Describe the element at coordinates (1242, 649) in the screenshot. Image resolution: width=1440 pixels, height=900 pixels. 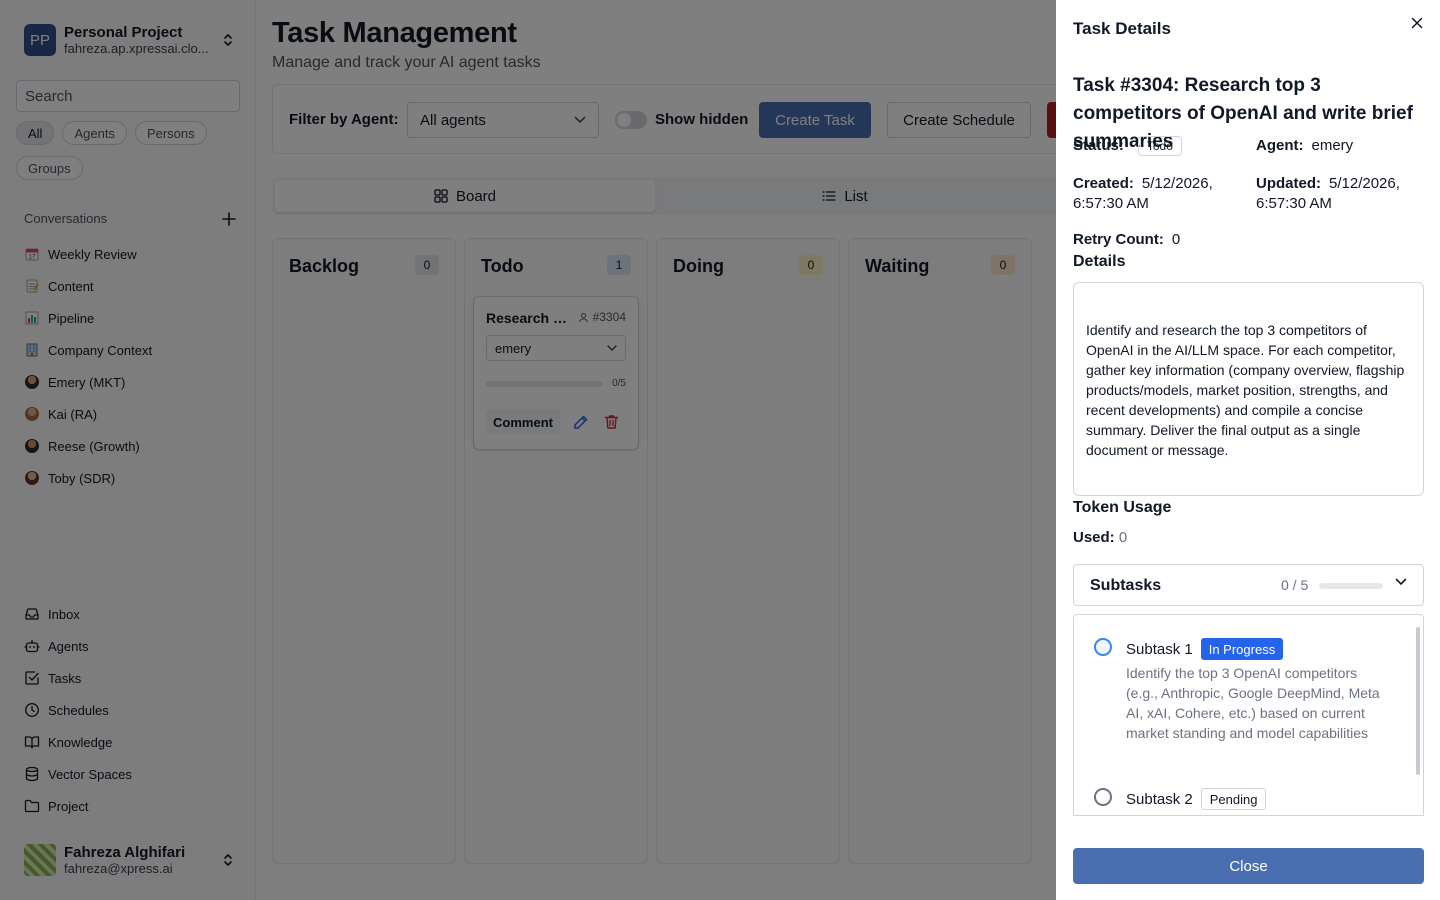
I see `status-badge: In Progress` at that location.